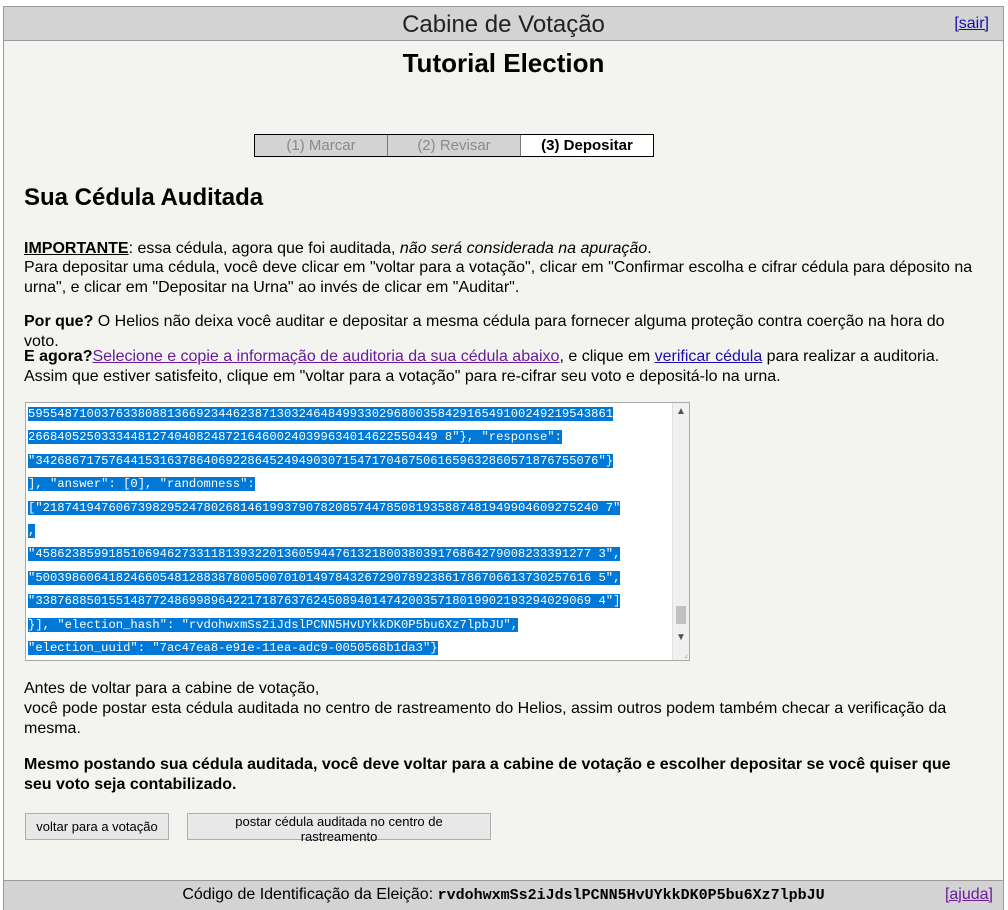  I want to click on textarea-scrollbar: ▲ ▼, so click(680, 531).